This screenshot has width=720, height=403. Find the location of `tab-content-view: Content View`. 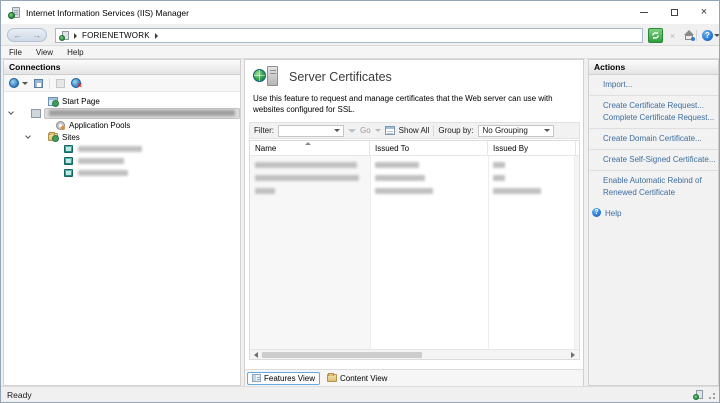

tab-content-view: Content View is located at coordinates (357, 378).